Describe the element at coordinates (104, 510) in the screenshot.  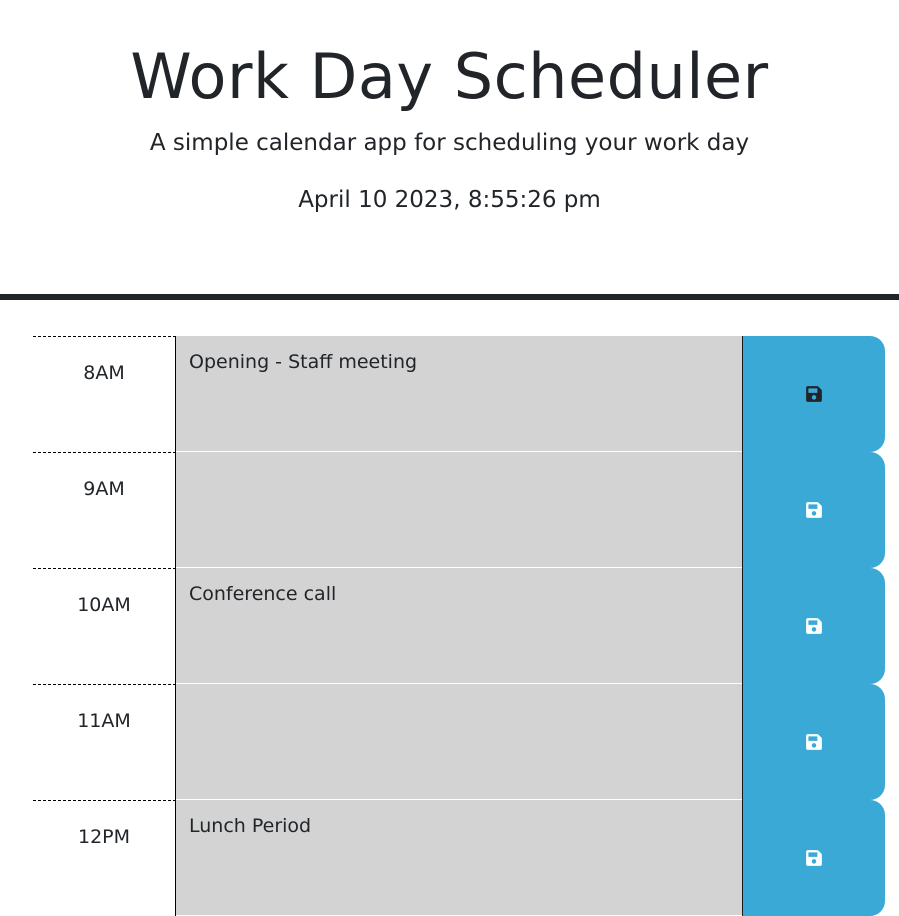
I see `hour-label: 9AM` at that location.